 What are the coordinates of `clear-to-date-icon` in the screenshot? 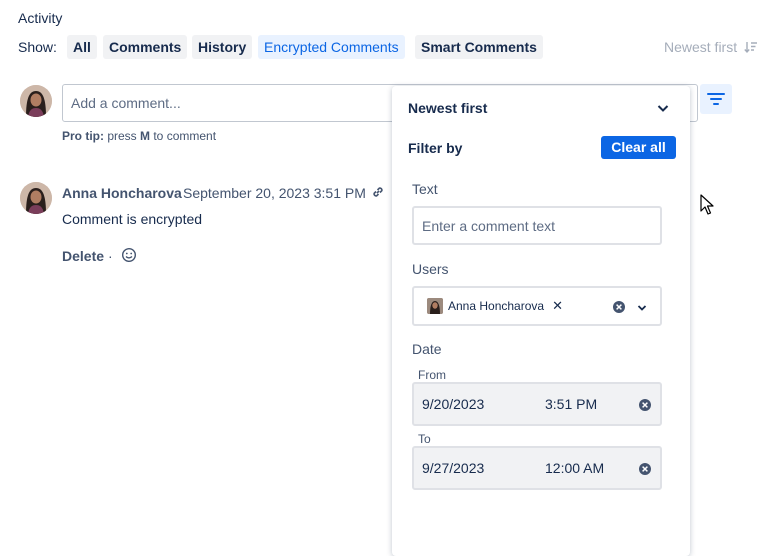 It's located at (645, 470).